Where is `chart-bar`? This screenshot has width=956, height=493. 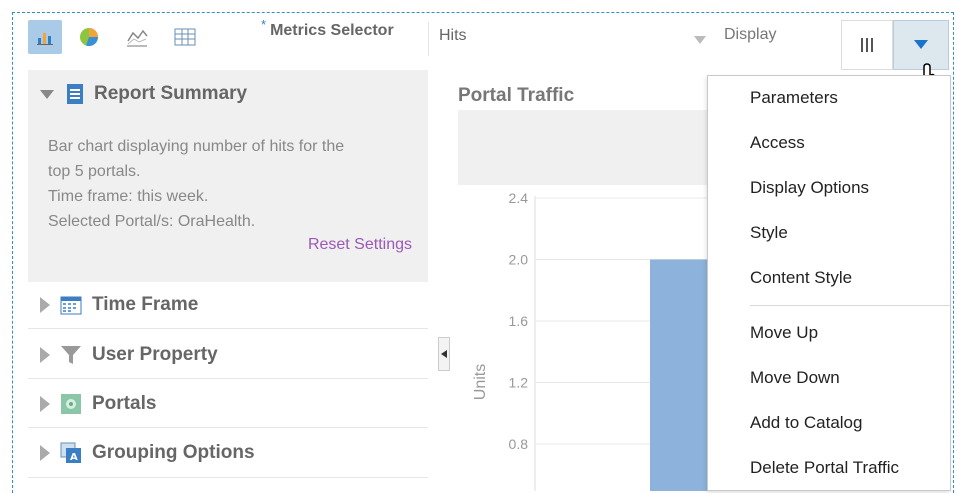 chart-bar is located at coordinates (679, 375).